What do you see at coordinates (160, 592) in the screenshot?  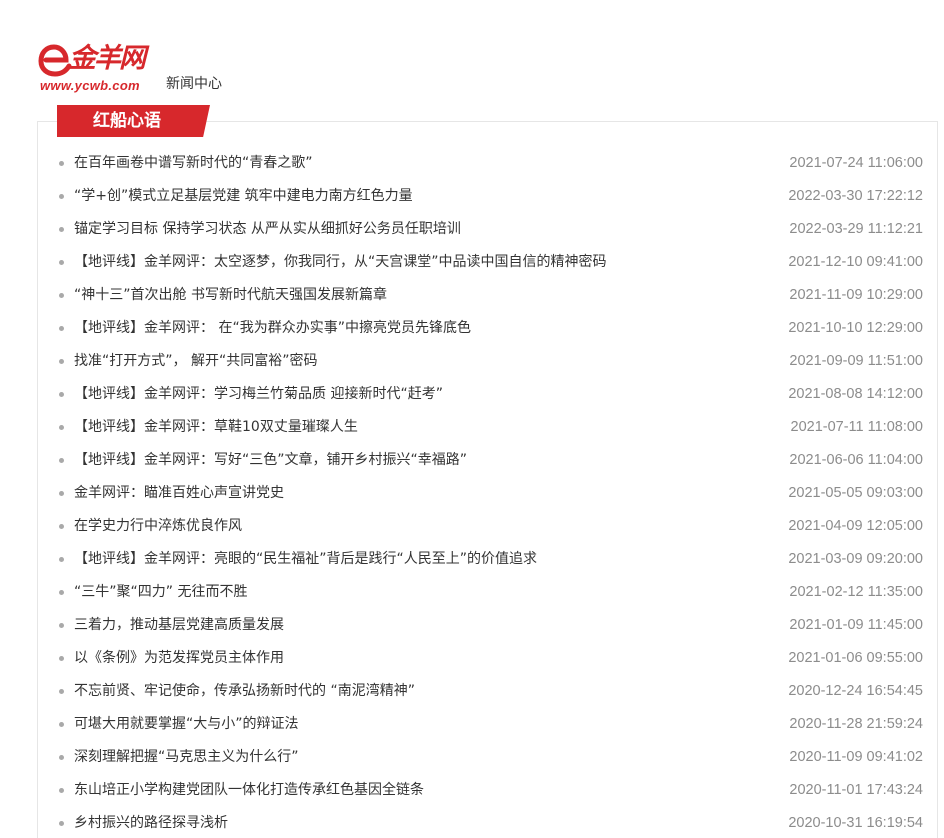 I see `news-title-link: “三牛”聚“四力” 无往而不胜` at bounding box center [160, 592].